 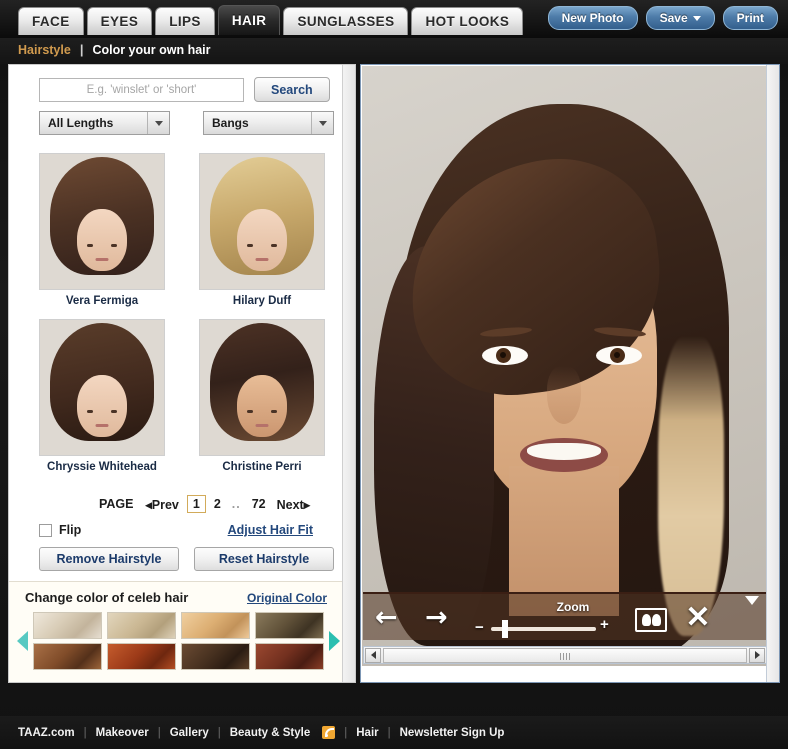 I want to click on bangs-filter-select: Bangs, so click(x=268, y=123).